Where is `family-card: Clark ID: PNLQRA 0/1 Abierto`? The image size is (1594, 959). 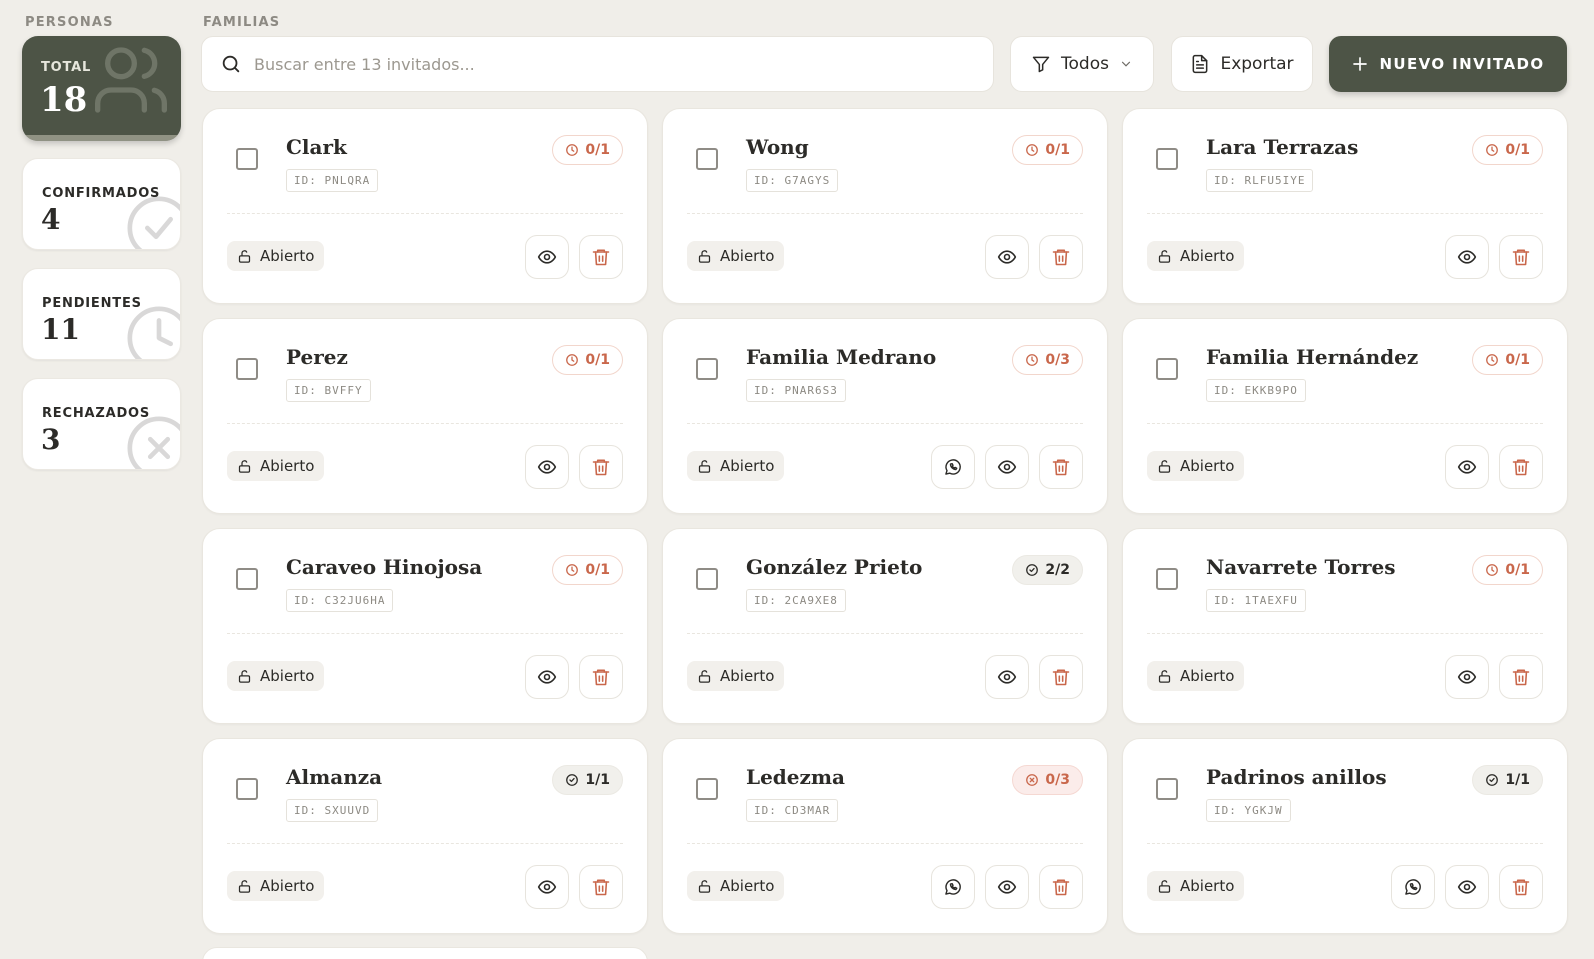 family-card: Clark ID: PNLQRA 0/1 Abierto is located at coordinates (425, 206).